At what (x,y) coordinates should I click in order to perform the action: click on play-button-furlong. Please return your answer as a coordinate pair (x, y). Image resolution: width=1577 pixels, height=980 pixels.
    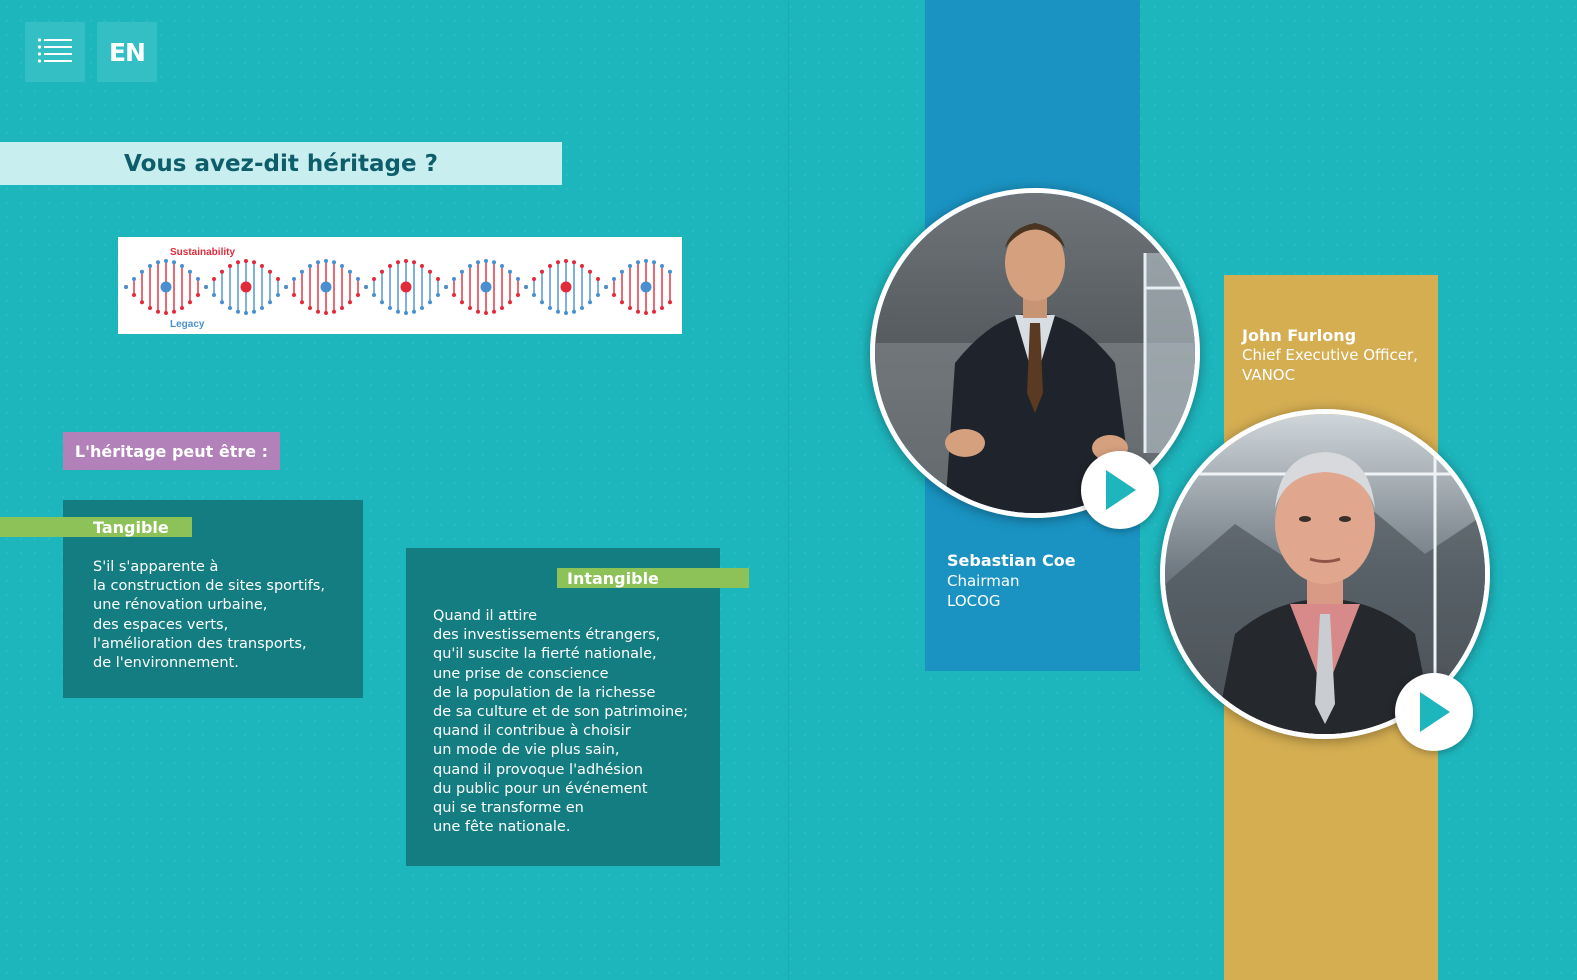
    Looking at the image, I should click on (1434, 712).